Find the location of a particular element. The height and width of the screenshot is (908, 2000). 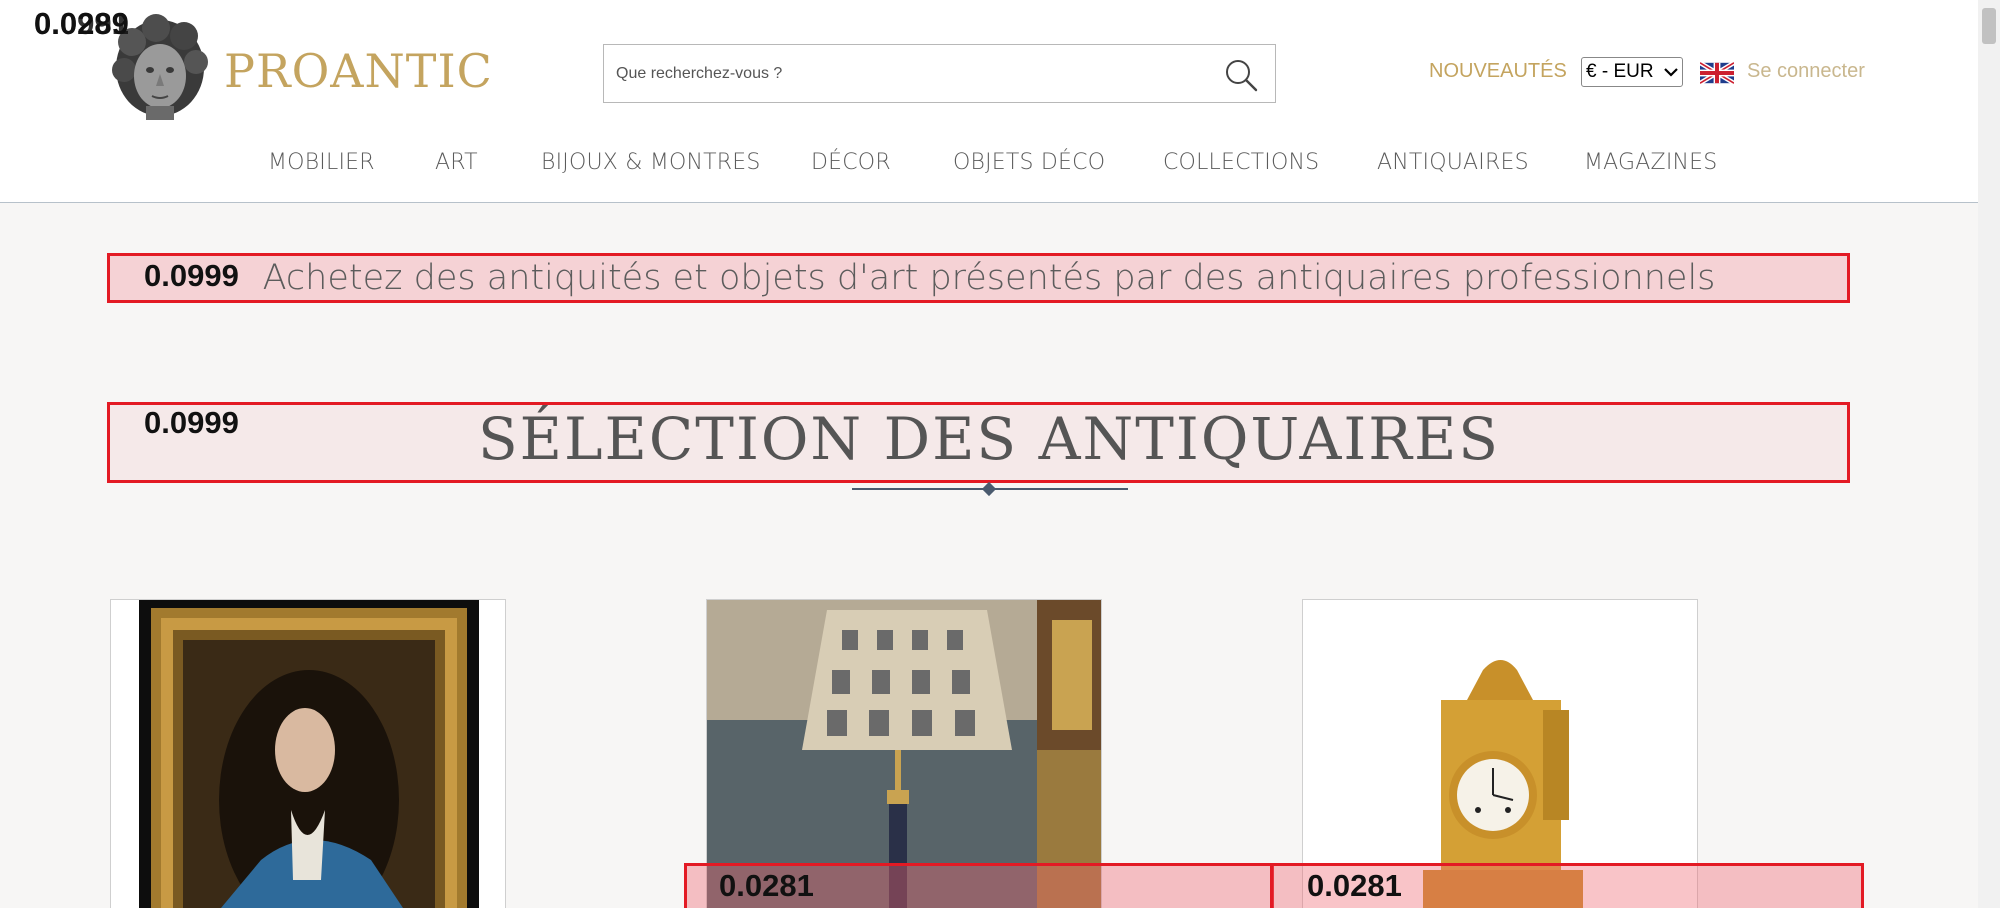

page-scrollbar is located at coordinates (1989, 454).